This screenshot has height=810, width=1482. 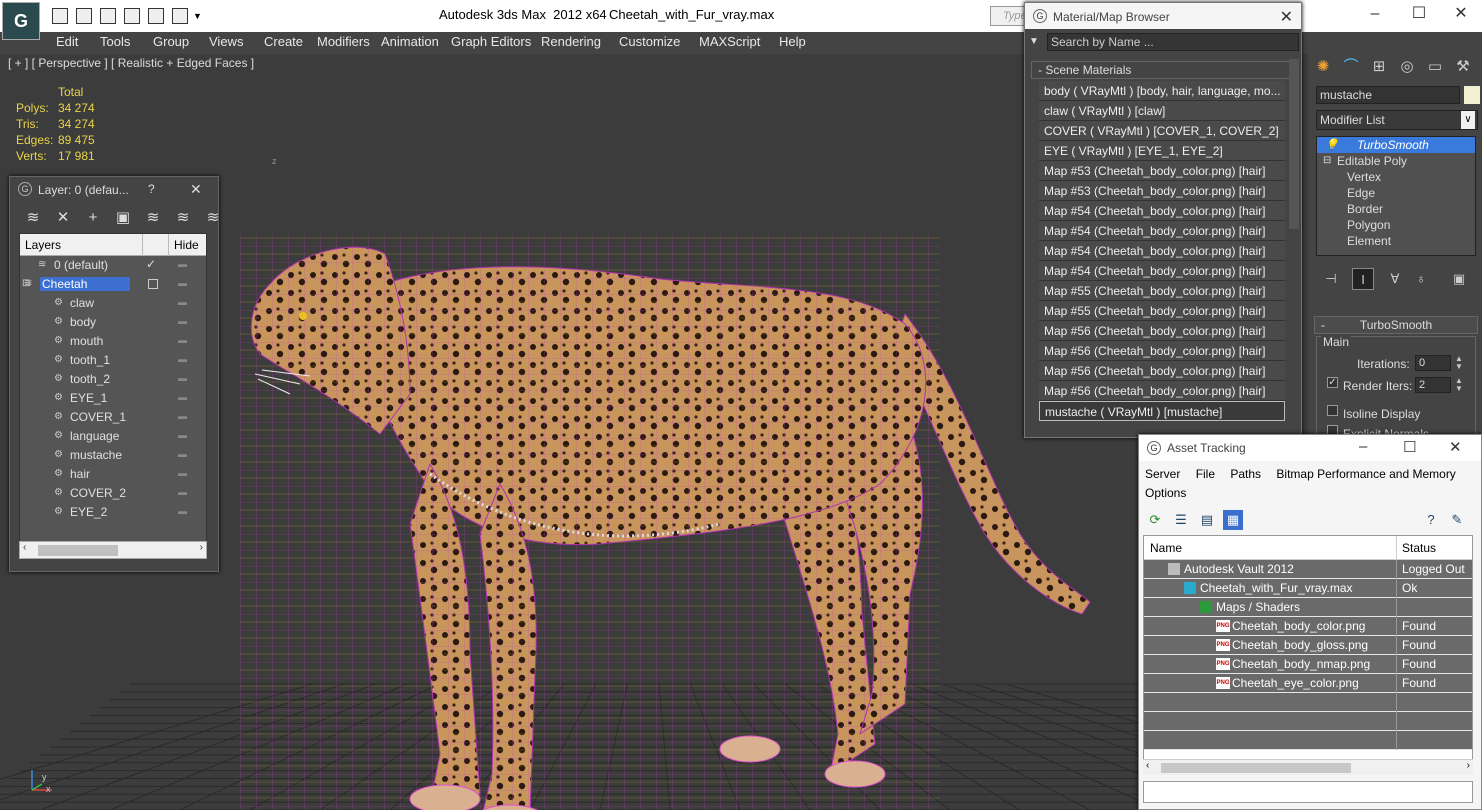 I want to click on layer-row: ⚙ hair ▬, so click(x=113, y=474).